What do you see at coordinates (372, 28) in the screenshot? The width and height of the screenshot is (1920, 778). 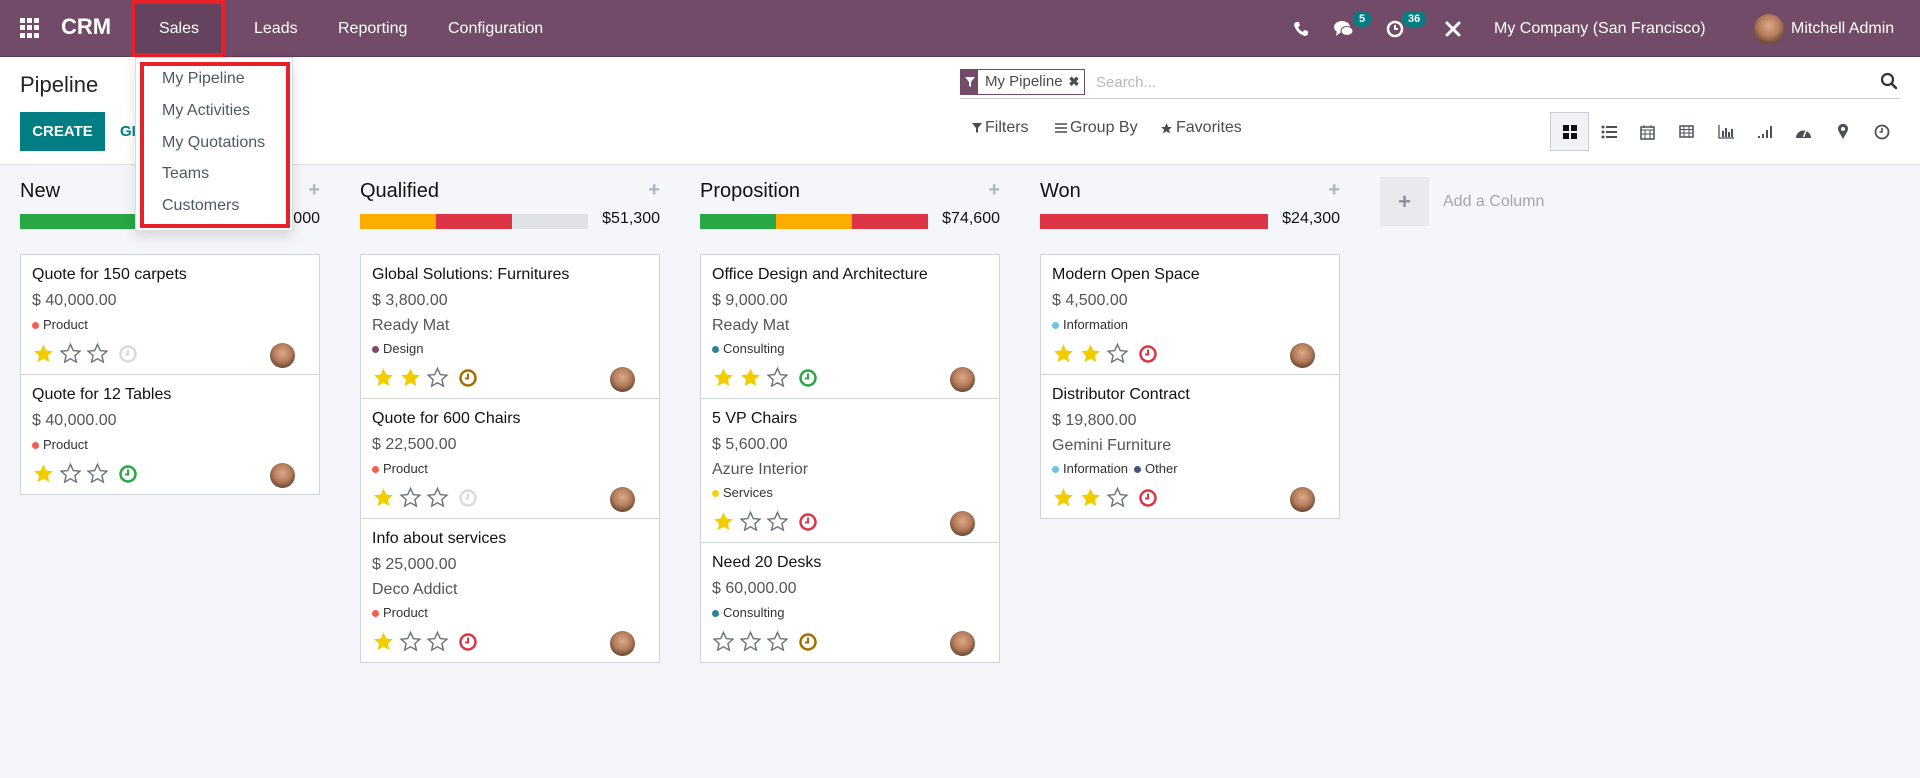 I see `menu-reporting: Reporting` at bounding box center [372, 28].